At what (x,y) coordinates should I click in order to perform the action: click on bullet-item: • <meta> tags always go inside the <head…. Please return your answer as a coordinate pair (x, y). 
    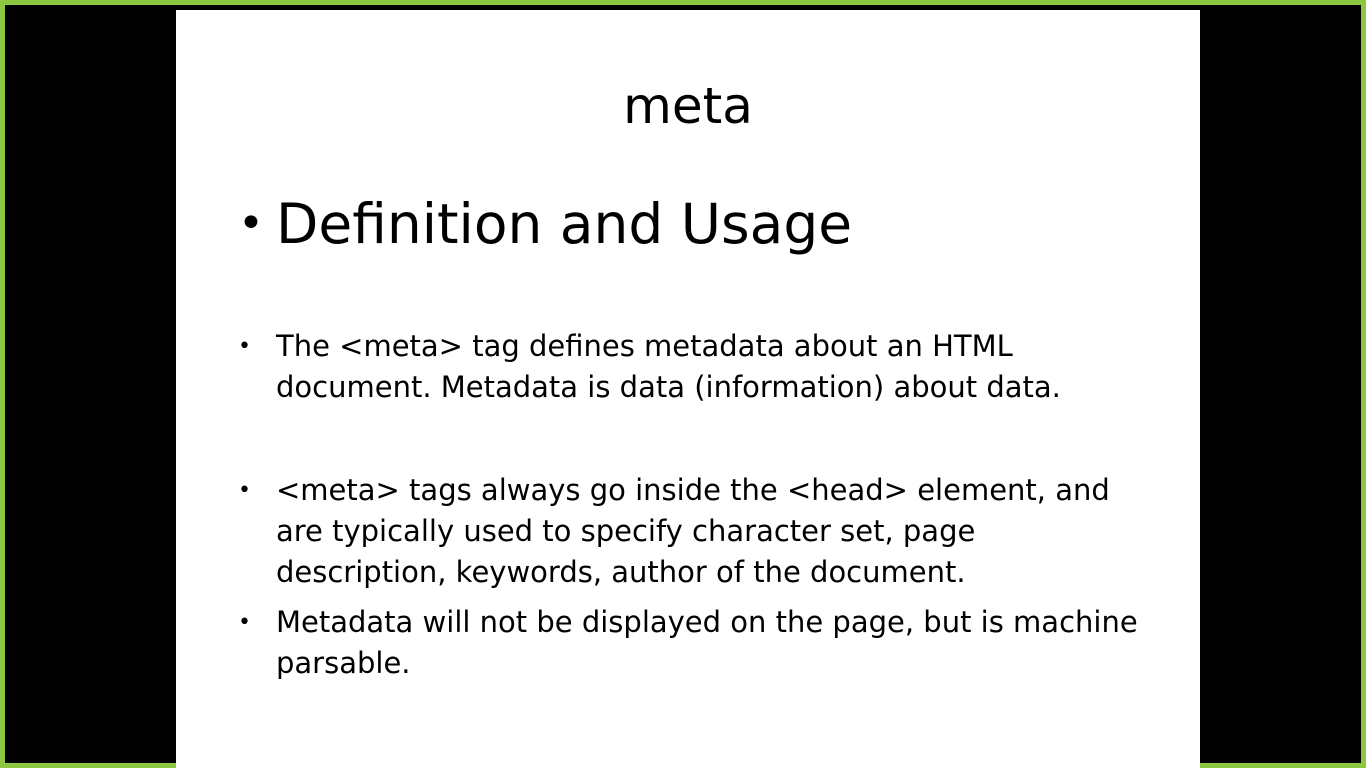
    Looking at the image, I should click on (688, 531).